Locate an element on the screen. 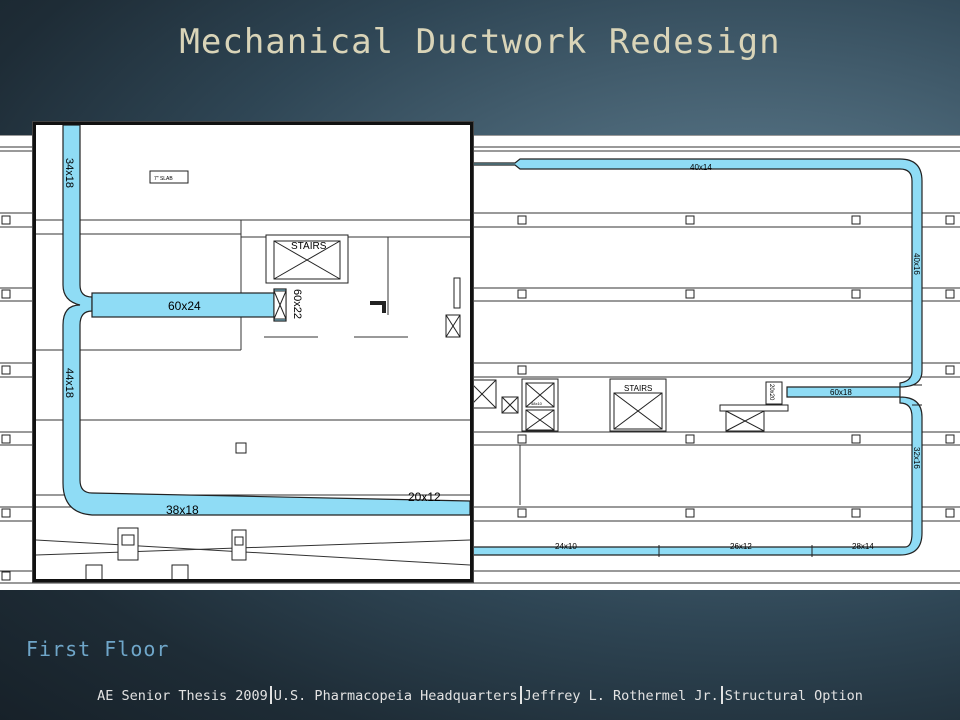  plan-label-40x16: 40x16 is located at coordinates (916, 264).